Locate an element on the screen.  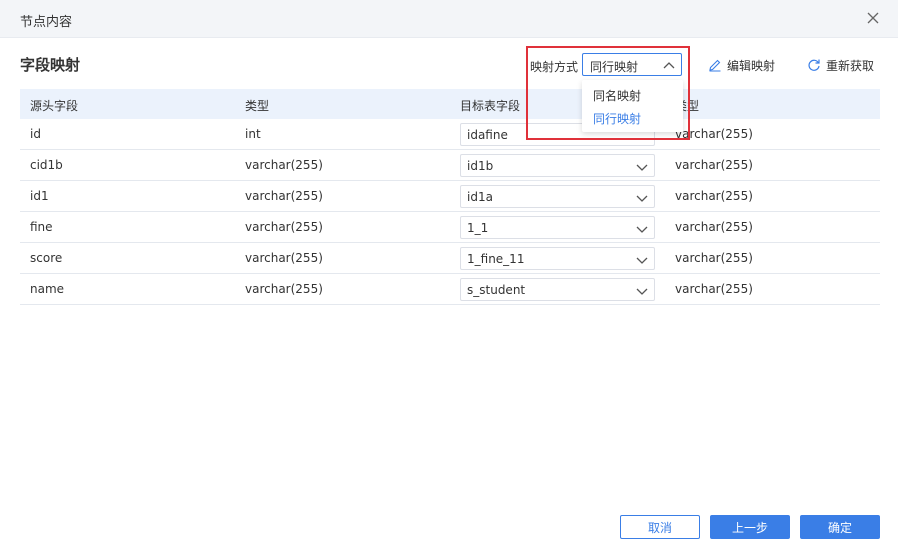
edit-mapping-button: 编辑映射 is located at coordinates (741, 65).